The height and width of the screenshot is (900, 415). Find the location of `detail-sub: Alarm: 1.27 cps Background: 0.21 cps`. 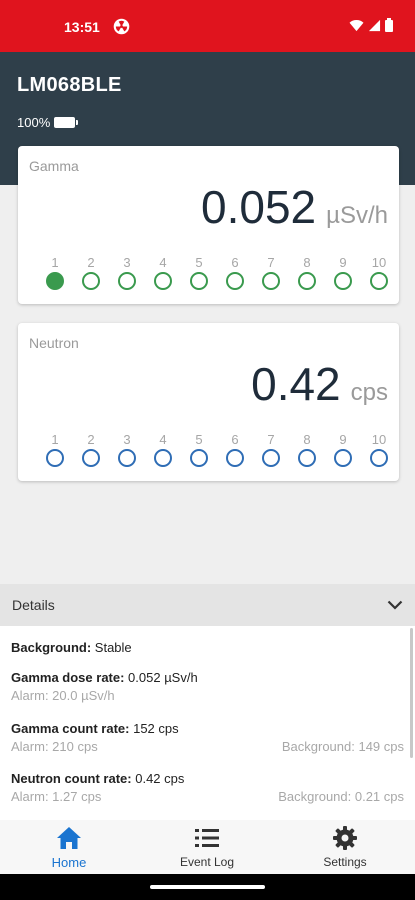

detail-sub: Alarm: 1.27 cps Background: 0.21 cps is located at coordinates (207, 796).